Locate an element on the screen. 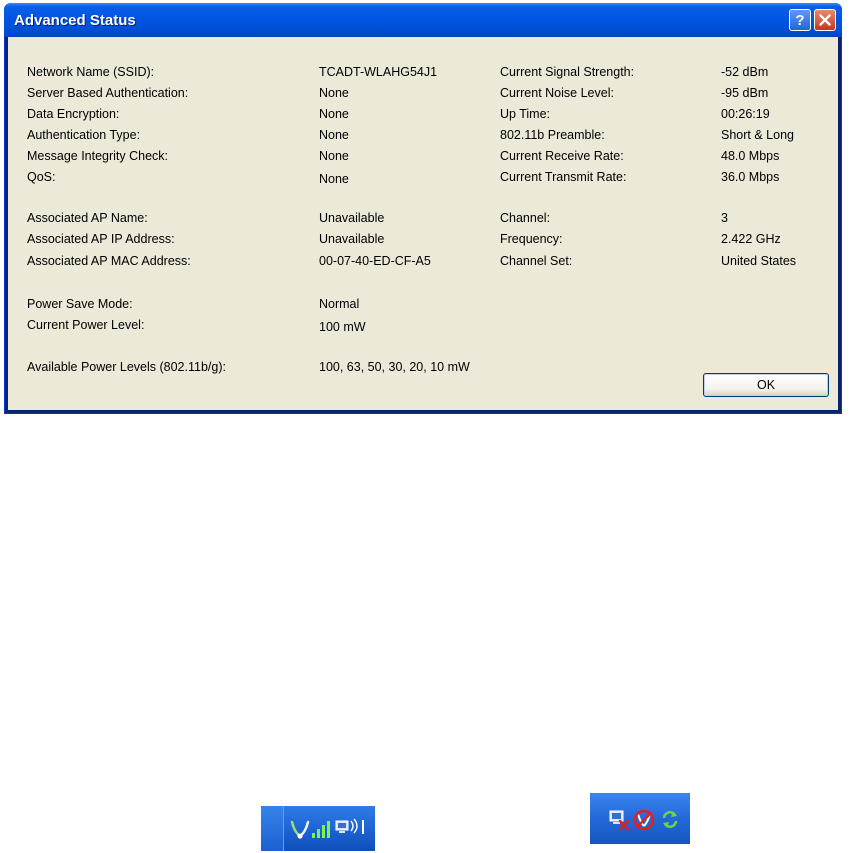 The image size is (851, 853). network-computer-icon is located at coordinates (355, 829).